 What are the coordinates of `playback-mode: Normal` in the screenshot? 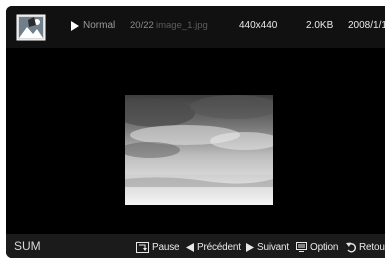 It's located at (99, 25).